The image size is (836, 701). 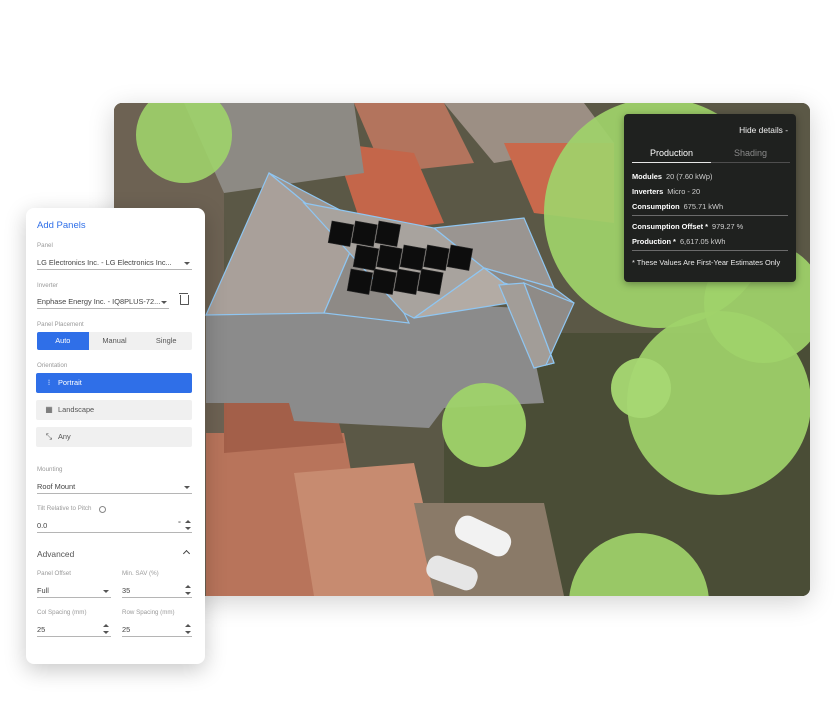 What do you see at coordinates (74, 636) in the screenshot?
I see `col-spacing-underline` at bounding box center [74, 636].